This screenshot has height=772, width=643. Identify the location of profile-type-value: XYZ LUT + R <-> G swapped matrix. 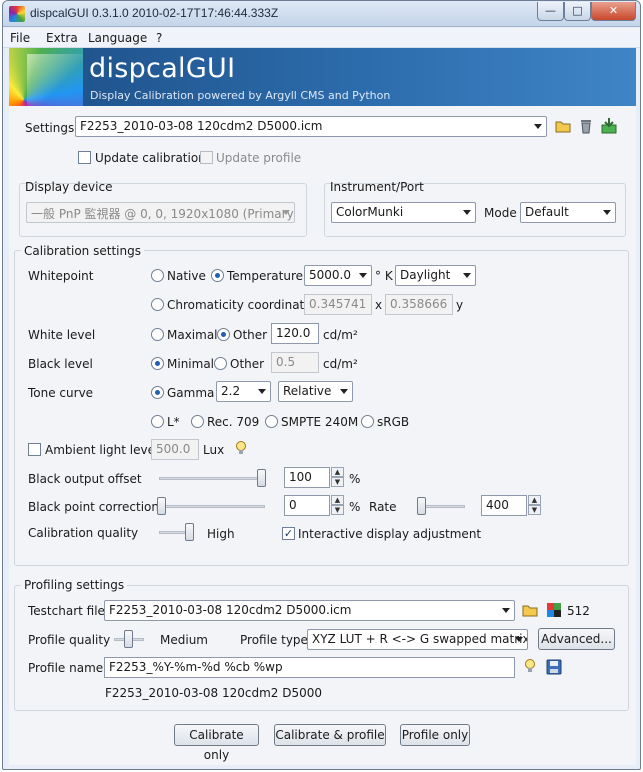
(420, 639).